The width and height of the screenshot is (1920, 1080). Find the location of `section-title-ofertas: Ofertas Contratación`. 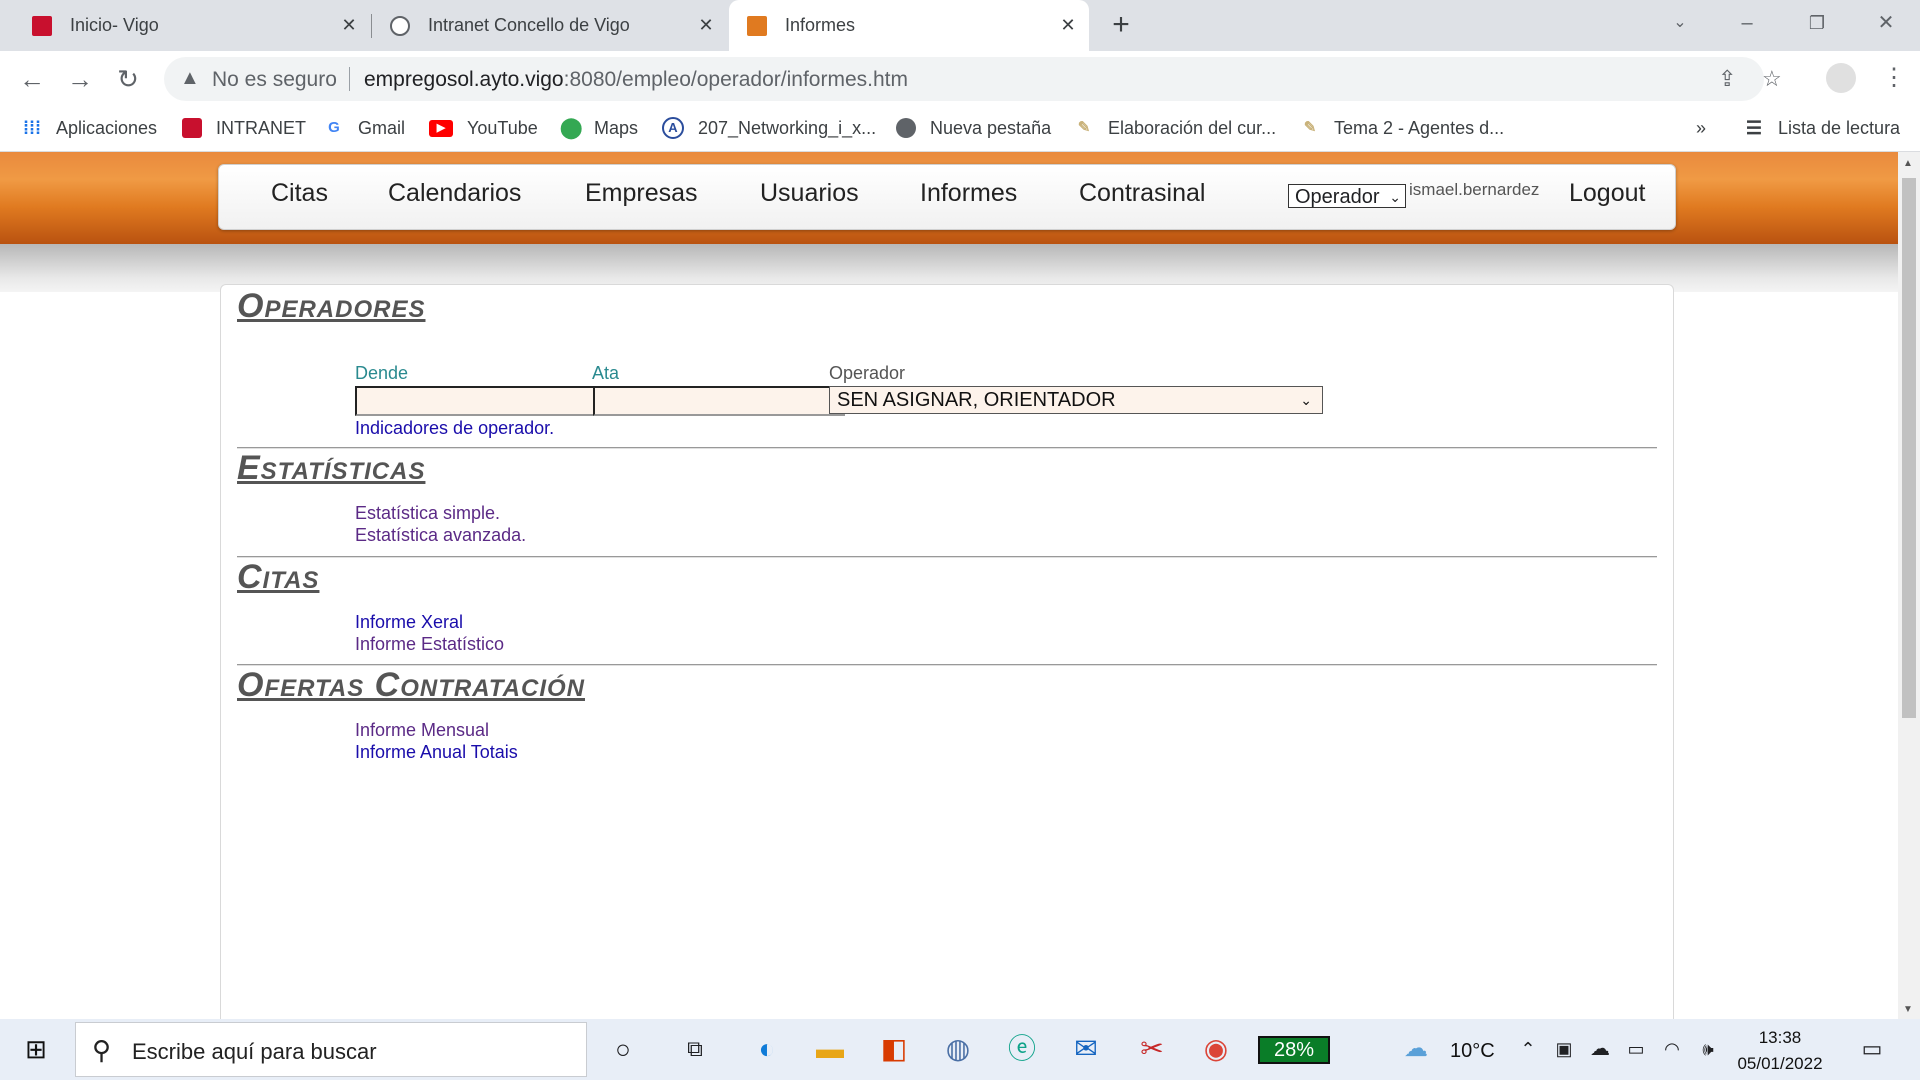

section-title-ofertas: Ofertas Contratación is located at coordinates (411, 685).